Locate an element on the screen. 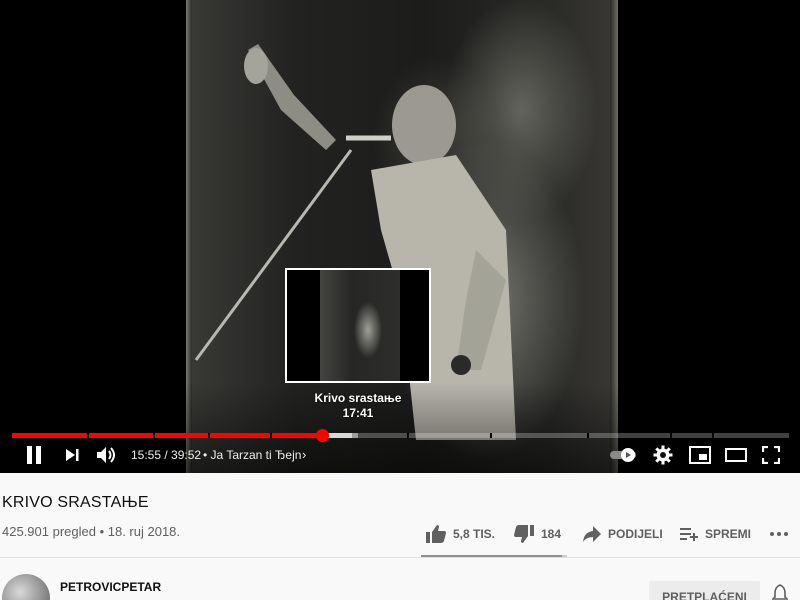  fullscreen-icon is located at coordinates (771, 455).